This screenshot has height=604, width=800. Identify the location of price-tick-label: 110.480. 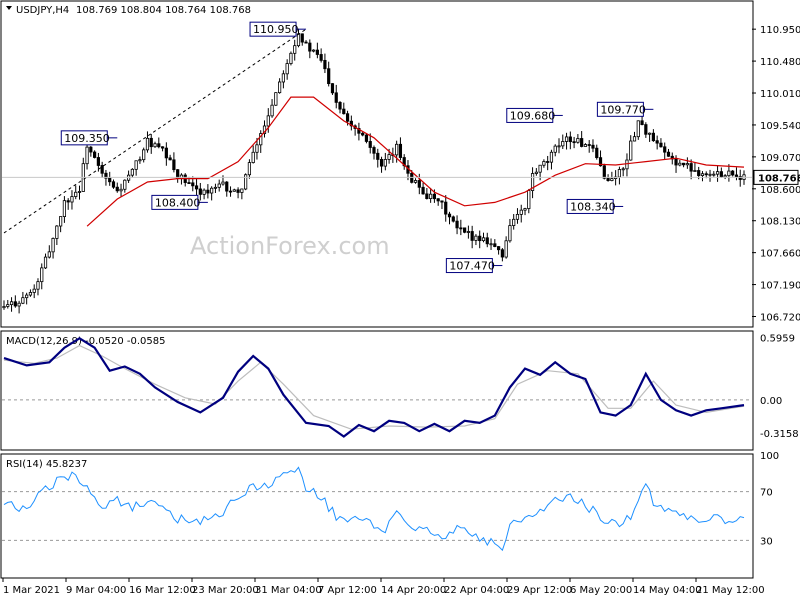
(780, 62).